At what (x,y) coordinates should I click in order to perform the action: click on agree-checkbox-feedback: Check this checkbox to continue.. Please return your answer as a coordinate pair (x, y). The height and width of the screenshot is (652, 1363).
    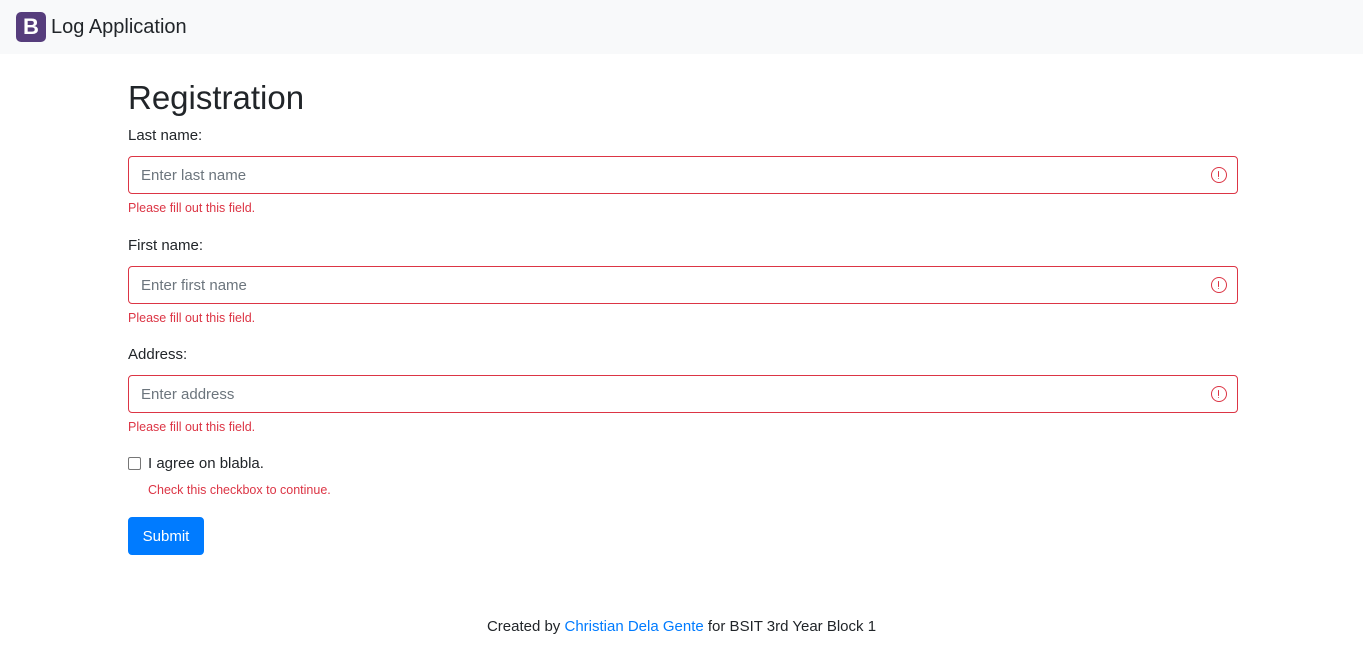
    Looking at the image, I should click on (239, 490).